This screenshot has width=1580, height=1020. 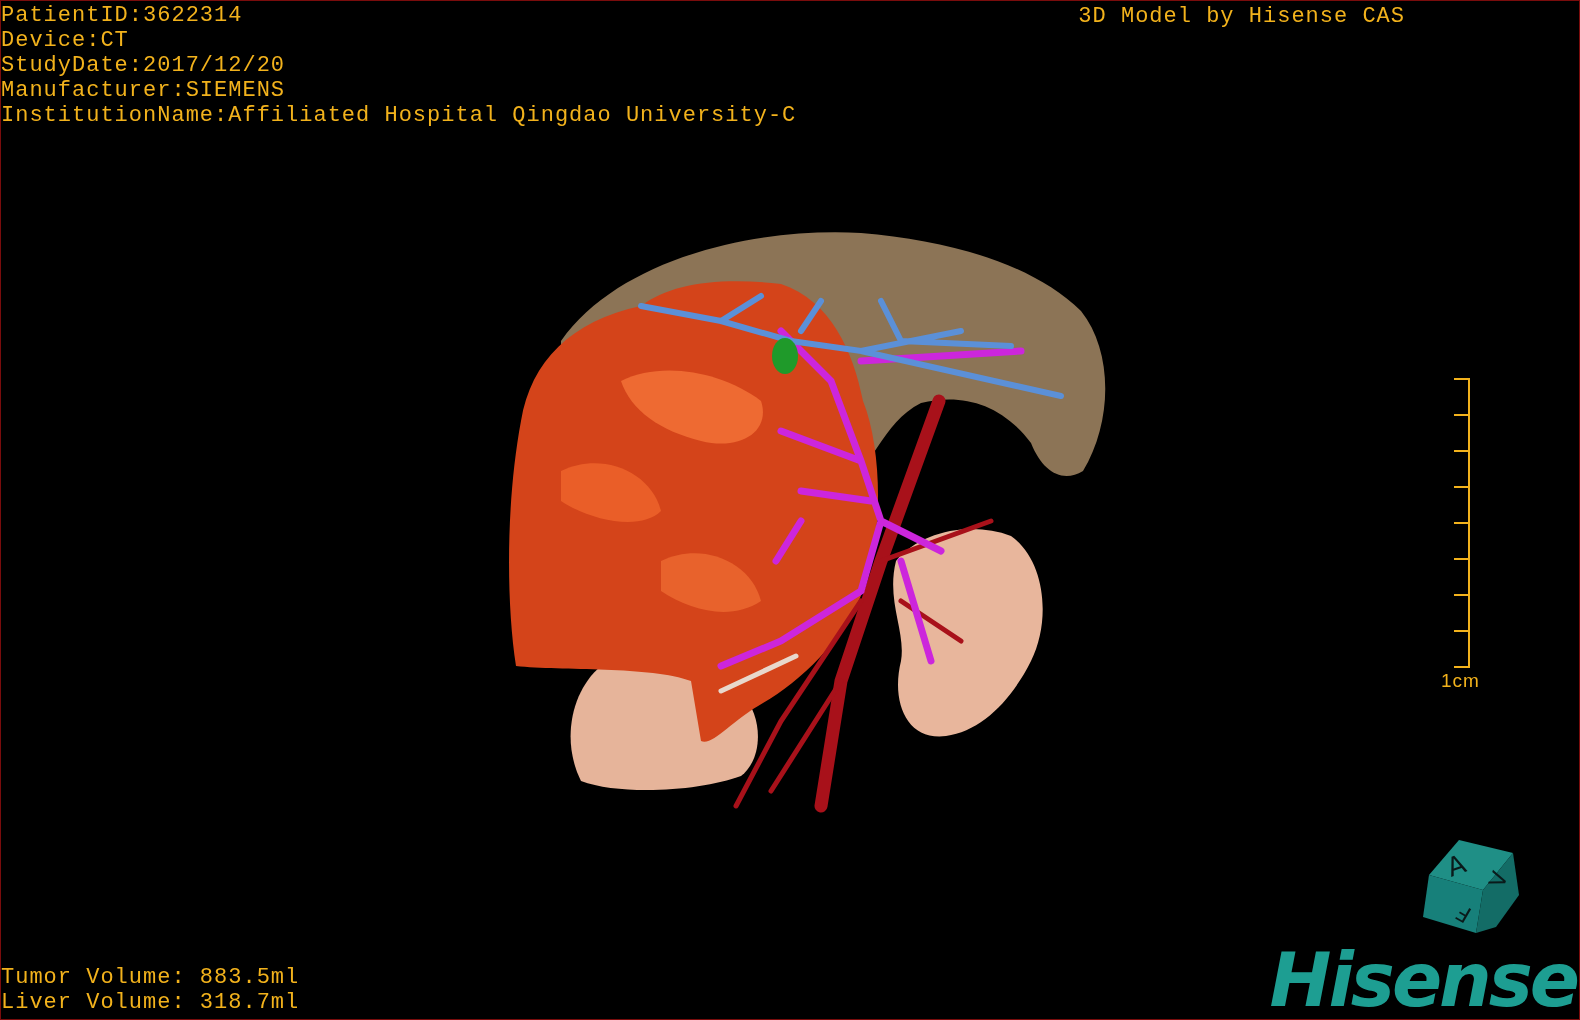 I want to click on patient-info-text: StudyDate:2017/12/20, so click(x=143, y=65).